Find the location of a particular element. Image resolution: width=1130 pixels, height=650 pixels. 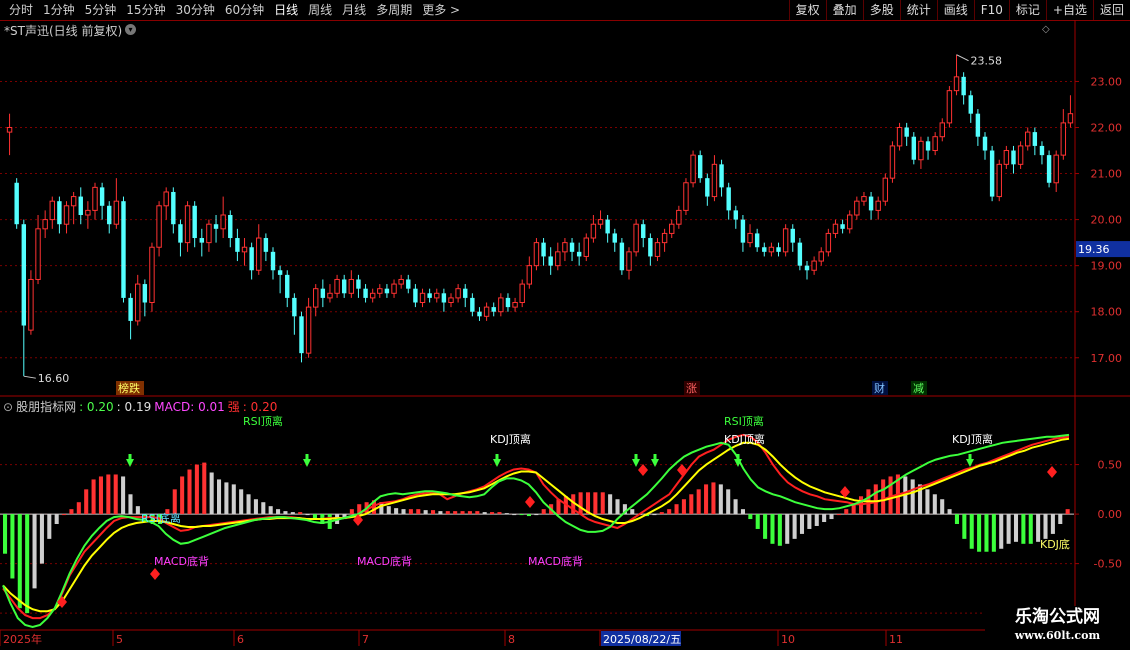

indicator-tick-label: 0.50 is located at coordinates (1110, 465).